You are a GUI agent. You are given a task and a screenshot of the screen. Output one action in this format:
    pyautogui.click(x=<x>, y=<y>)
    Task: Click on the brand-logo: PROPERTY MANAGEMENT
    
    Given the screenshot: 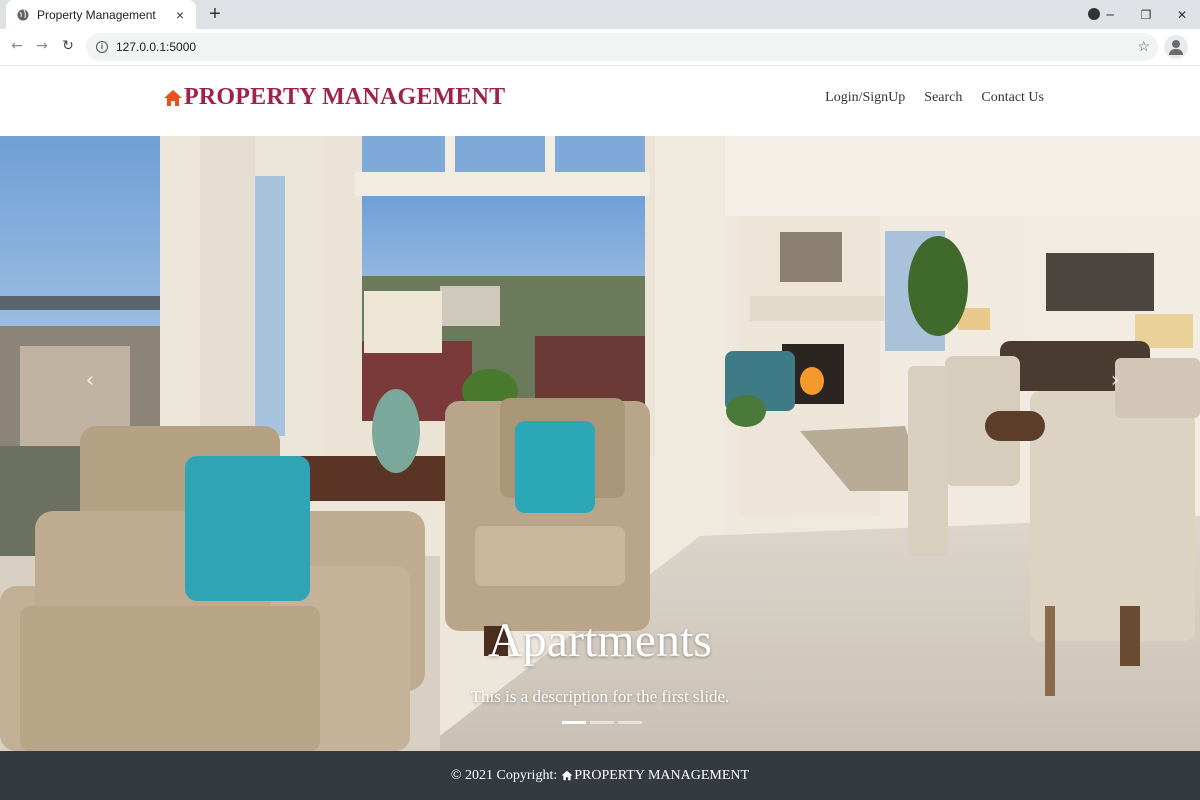 What is the action you would take?
    pyautogui.click(x=334, y=97)
    